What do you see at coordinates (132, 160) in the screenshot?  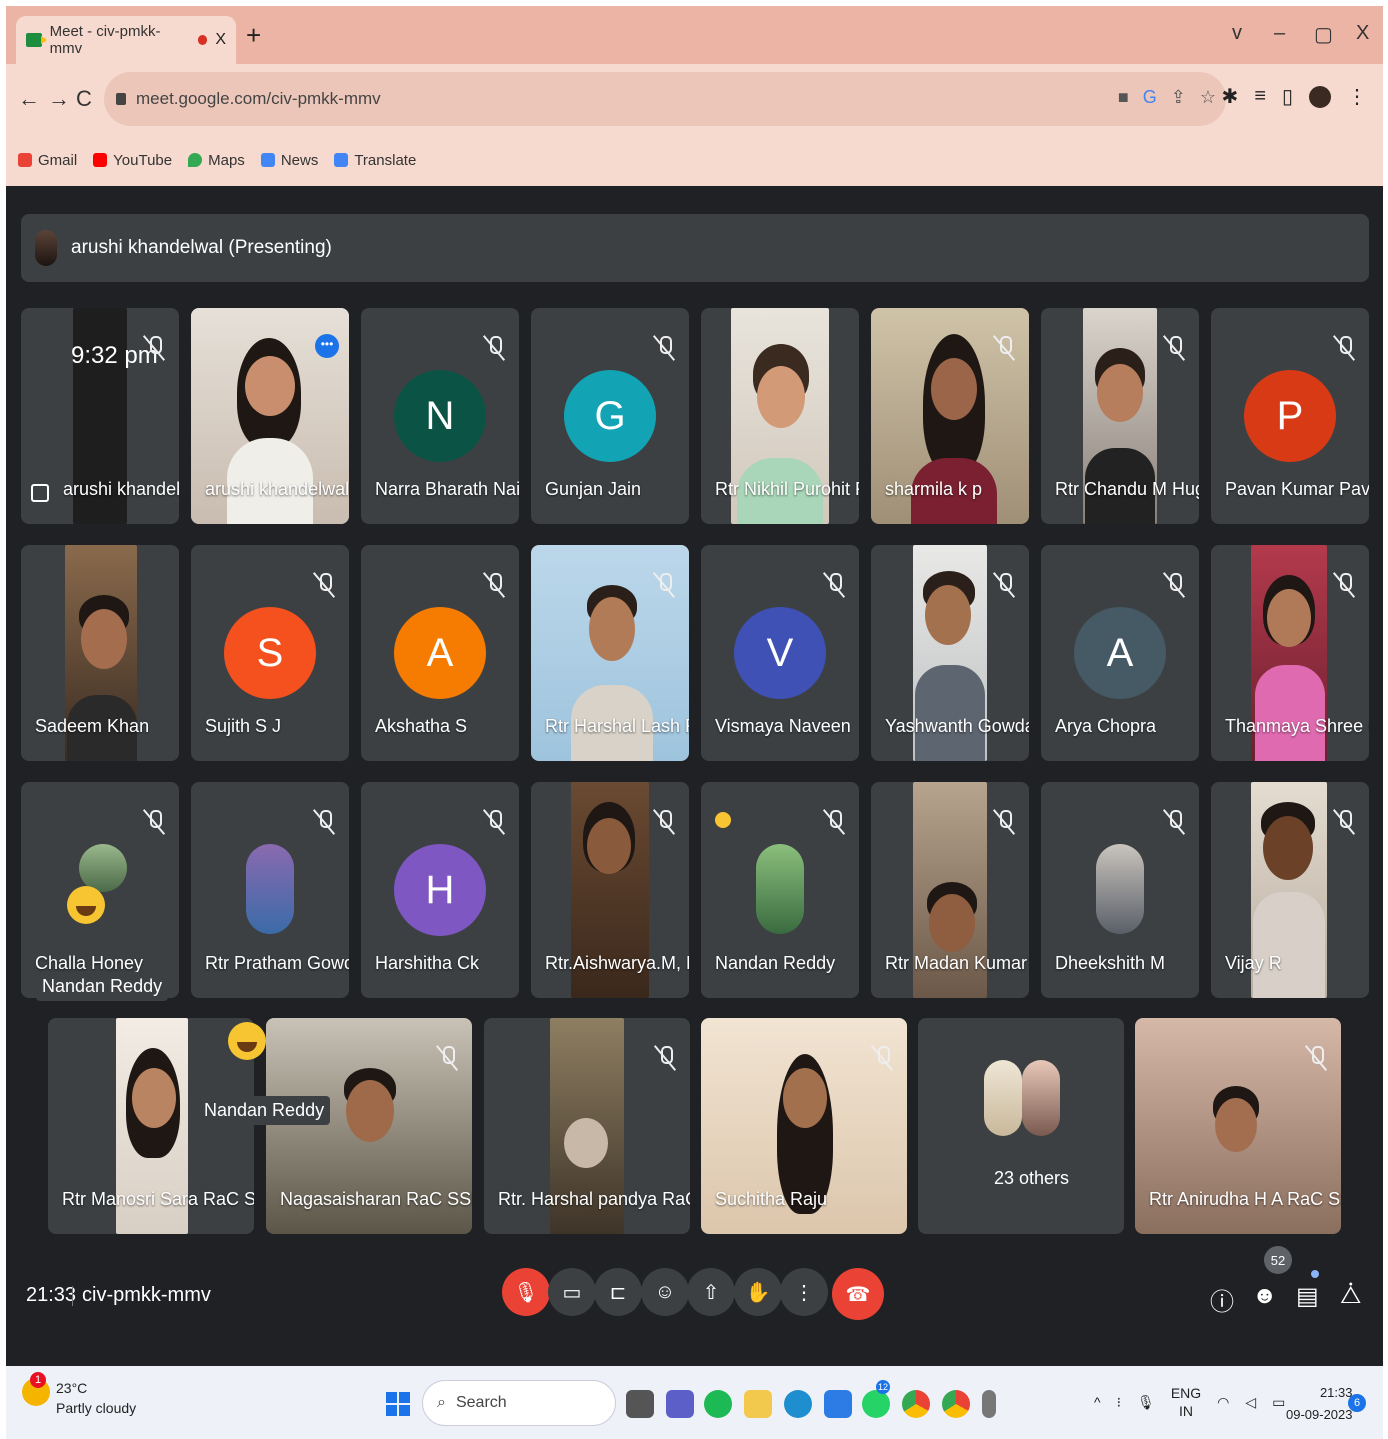 I see `bookmark-youtube: YouTube` at bounding box center [132, 160].